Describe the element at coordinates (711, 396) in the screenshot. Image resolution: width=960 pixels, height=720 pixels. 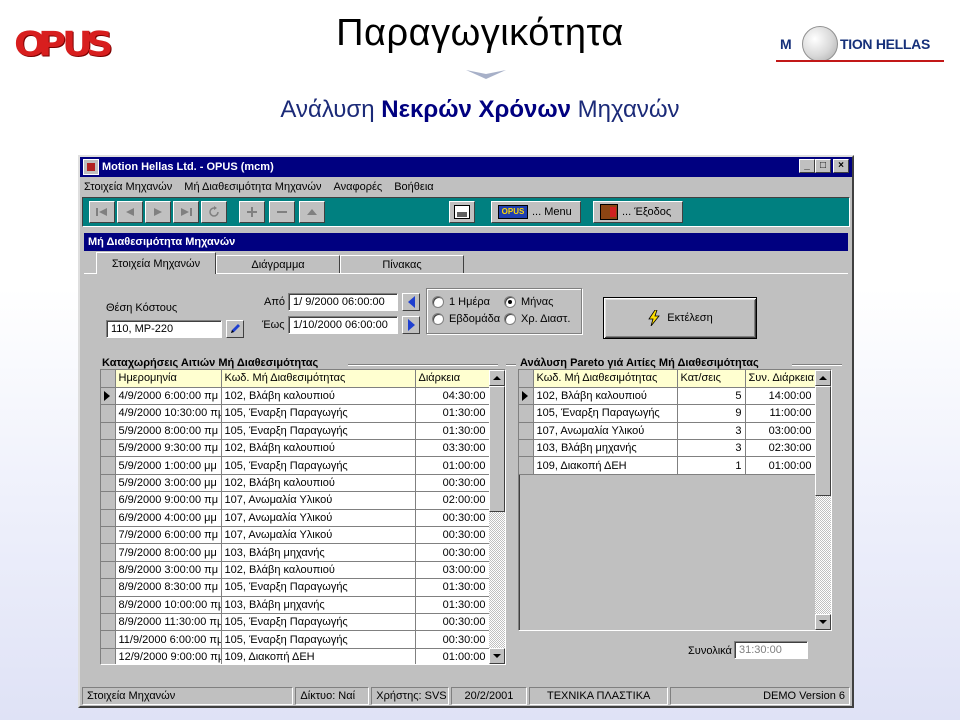
I see `table-cell: 5` at that location.